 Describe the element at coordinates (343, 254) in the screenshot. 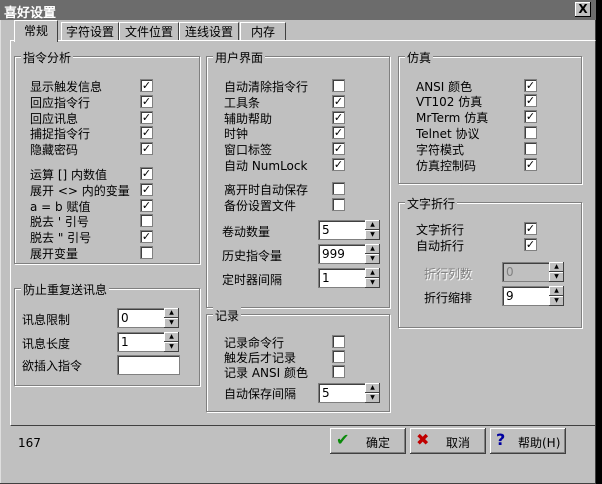

I see `user-interface-value-1: 999` at that location.